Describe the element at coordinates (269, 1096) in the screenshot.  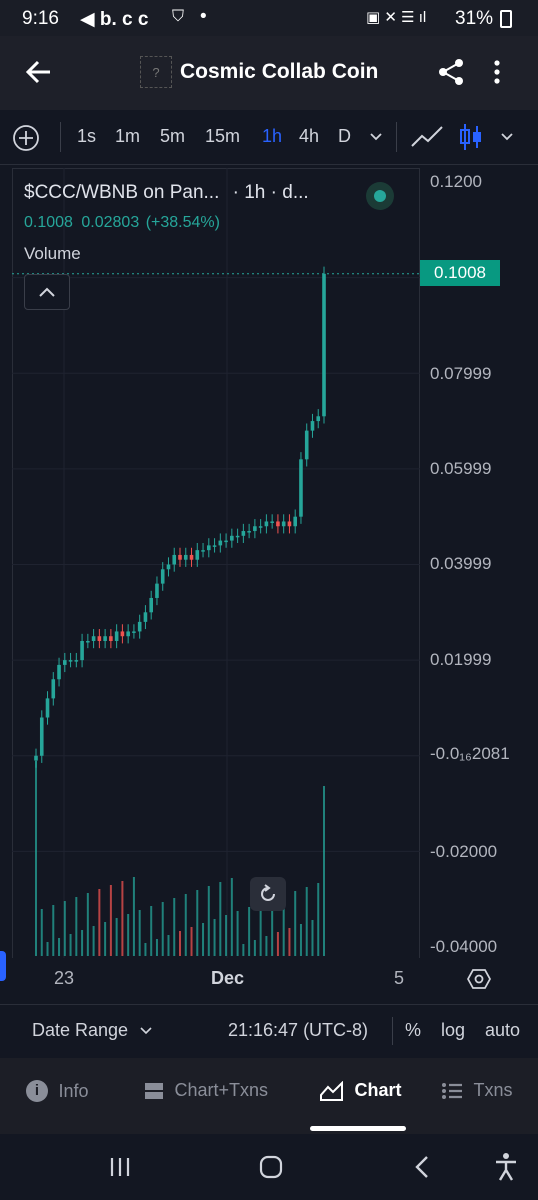
I see `bottom-navigation: i Info Chart+Txns Chart Txns` at that location.